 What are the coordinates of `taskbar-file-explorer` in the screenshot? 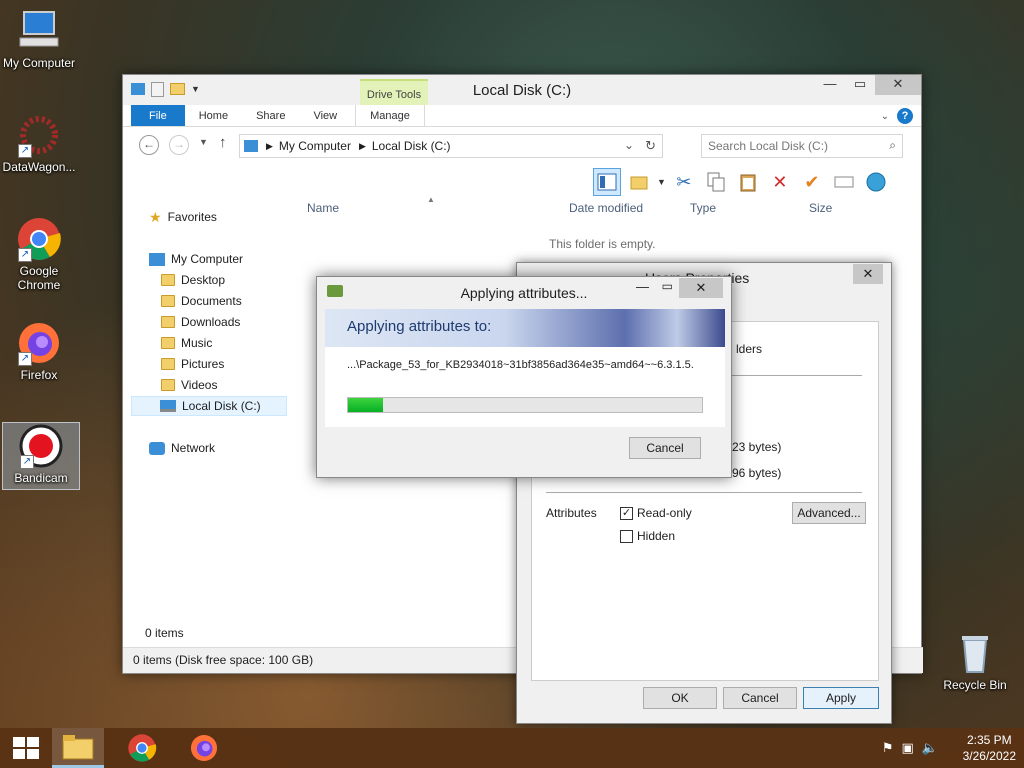 It's located at (78, 748).